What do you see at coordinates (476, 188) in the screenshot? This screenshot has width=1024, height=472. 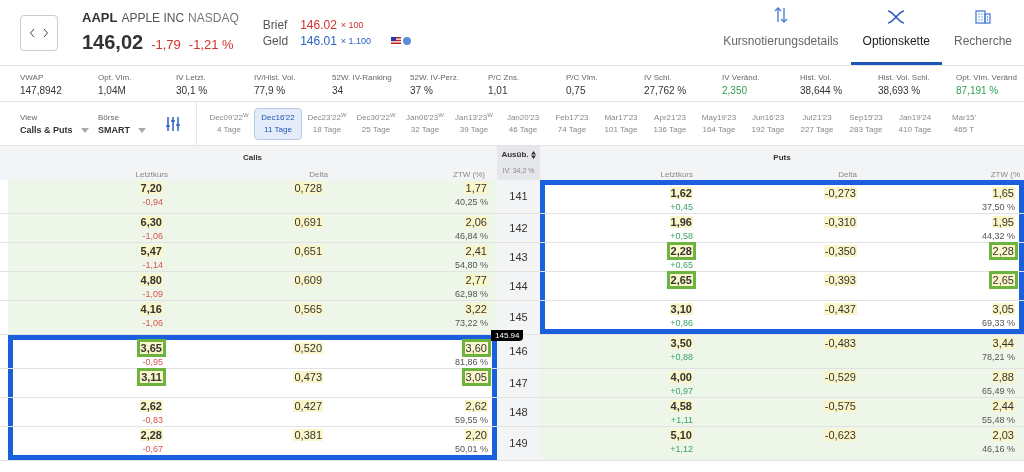 I see `time-value: 1,77` at bounding box center [476, 188].